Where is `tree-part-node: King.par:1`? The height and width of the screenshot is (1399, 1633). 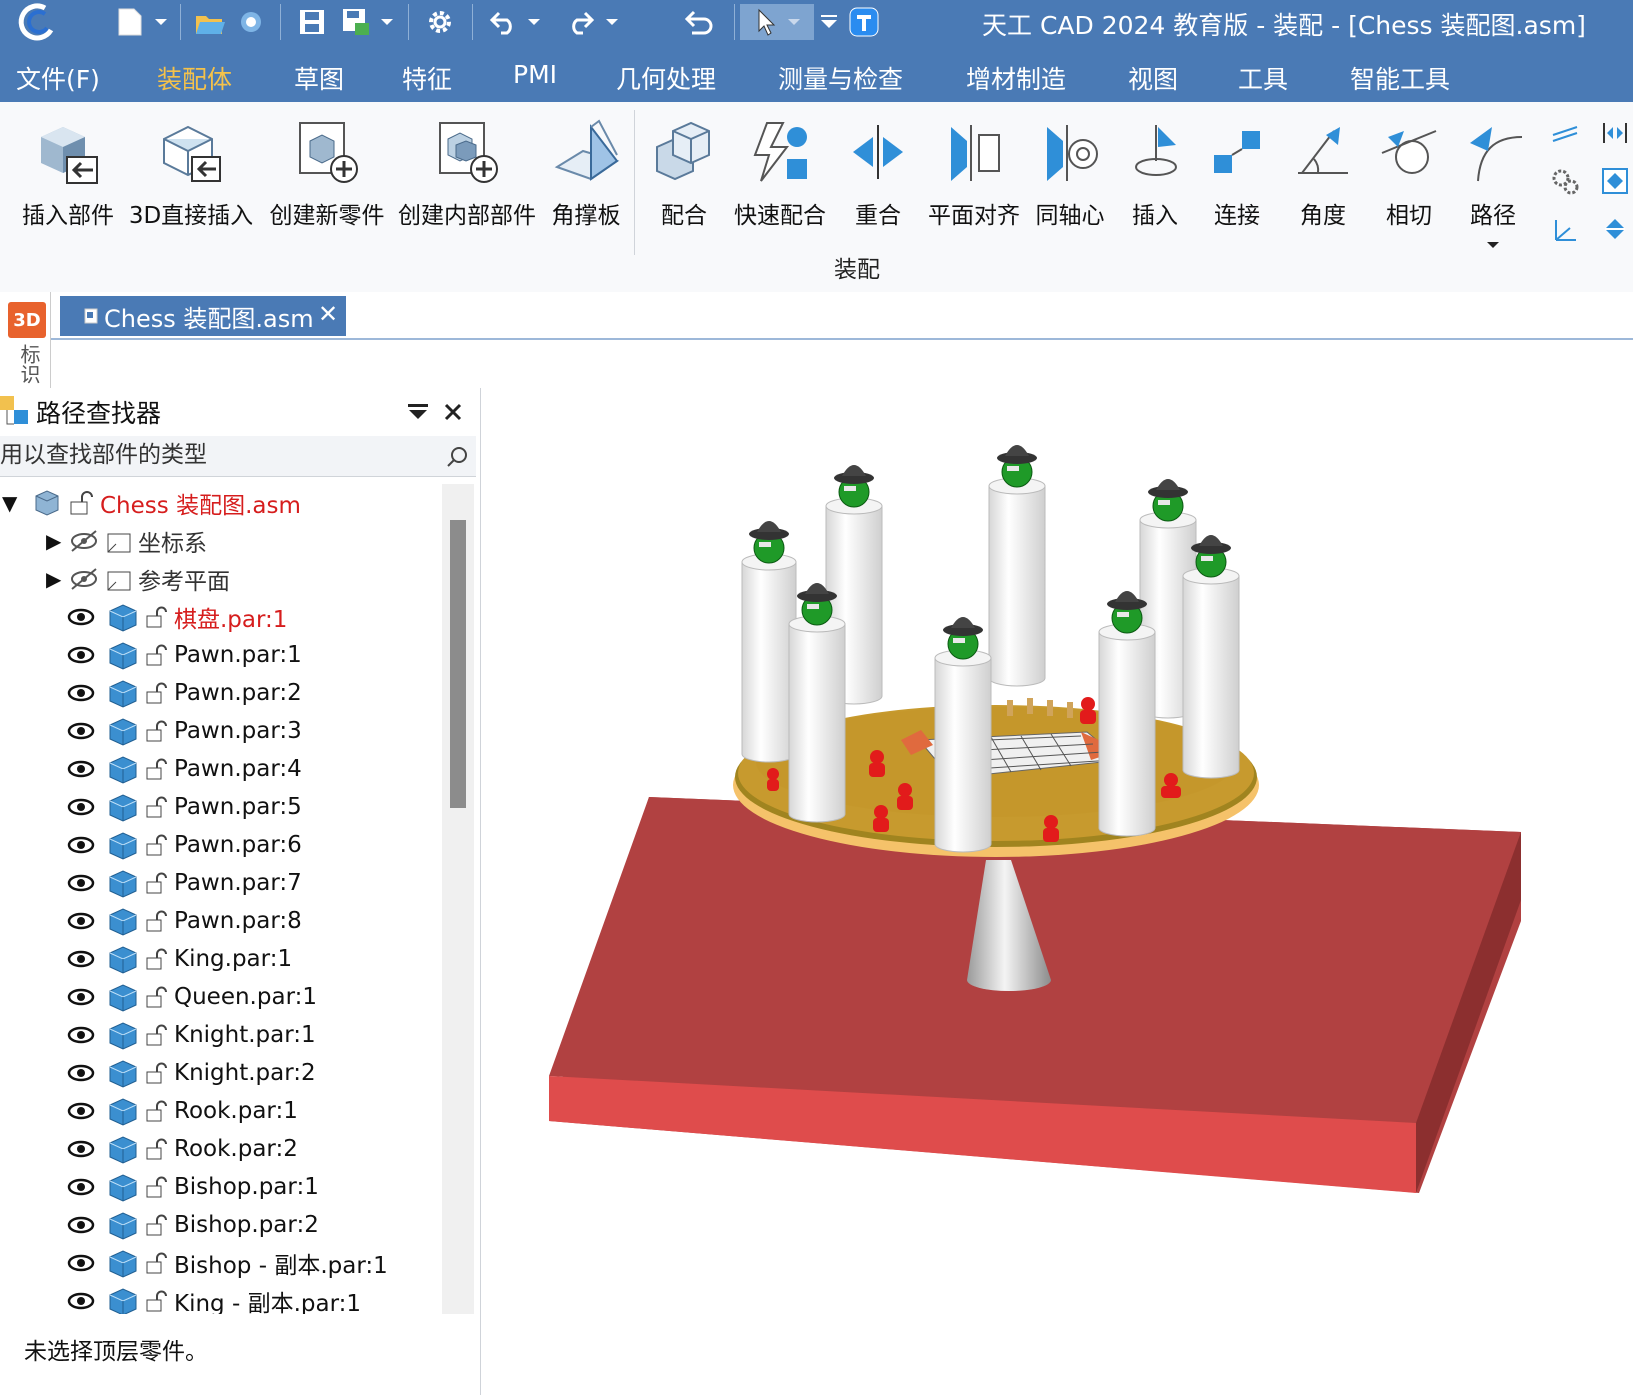 tree-part-node: King.par:1 is located at coordinates (220, 959).